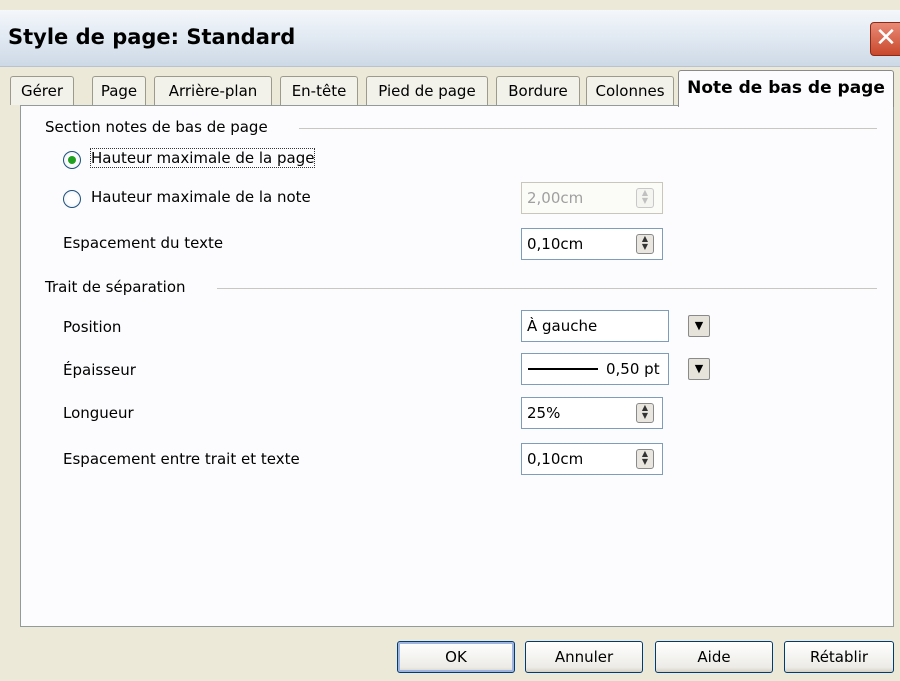 This screenshot has width=900, height=681. I want to click on radio-page-height, so click(72, 160).